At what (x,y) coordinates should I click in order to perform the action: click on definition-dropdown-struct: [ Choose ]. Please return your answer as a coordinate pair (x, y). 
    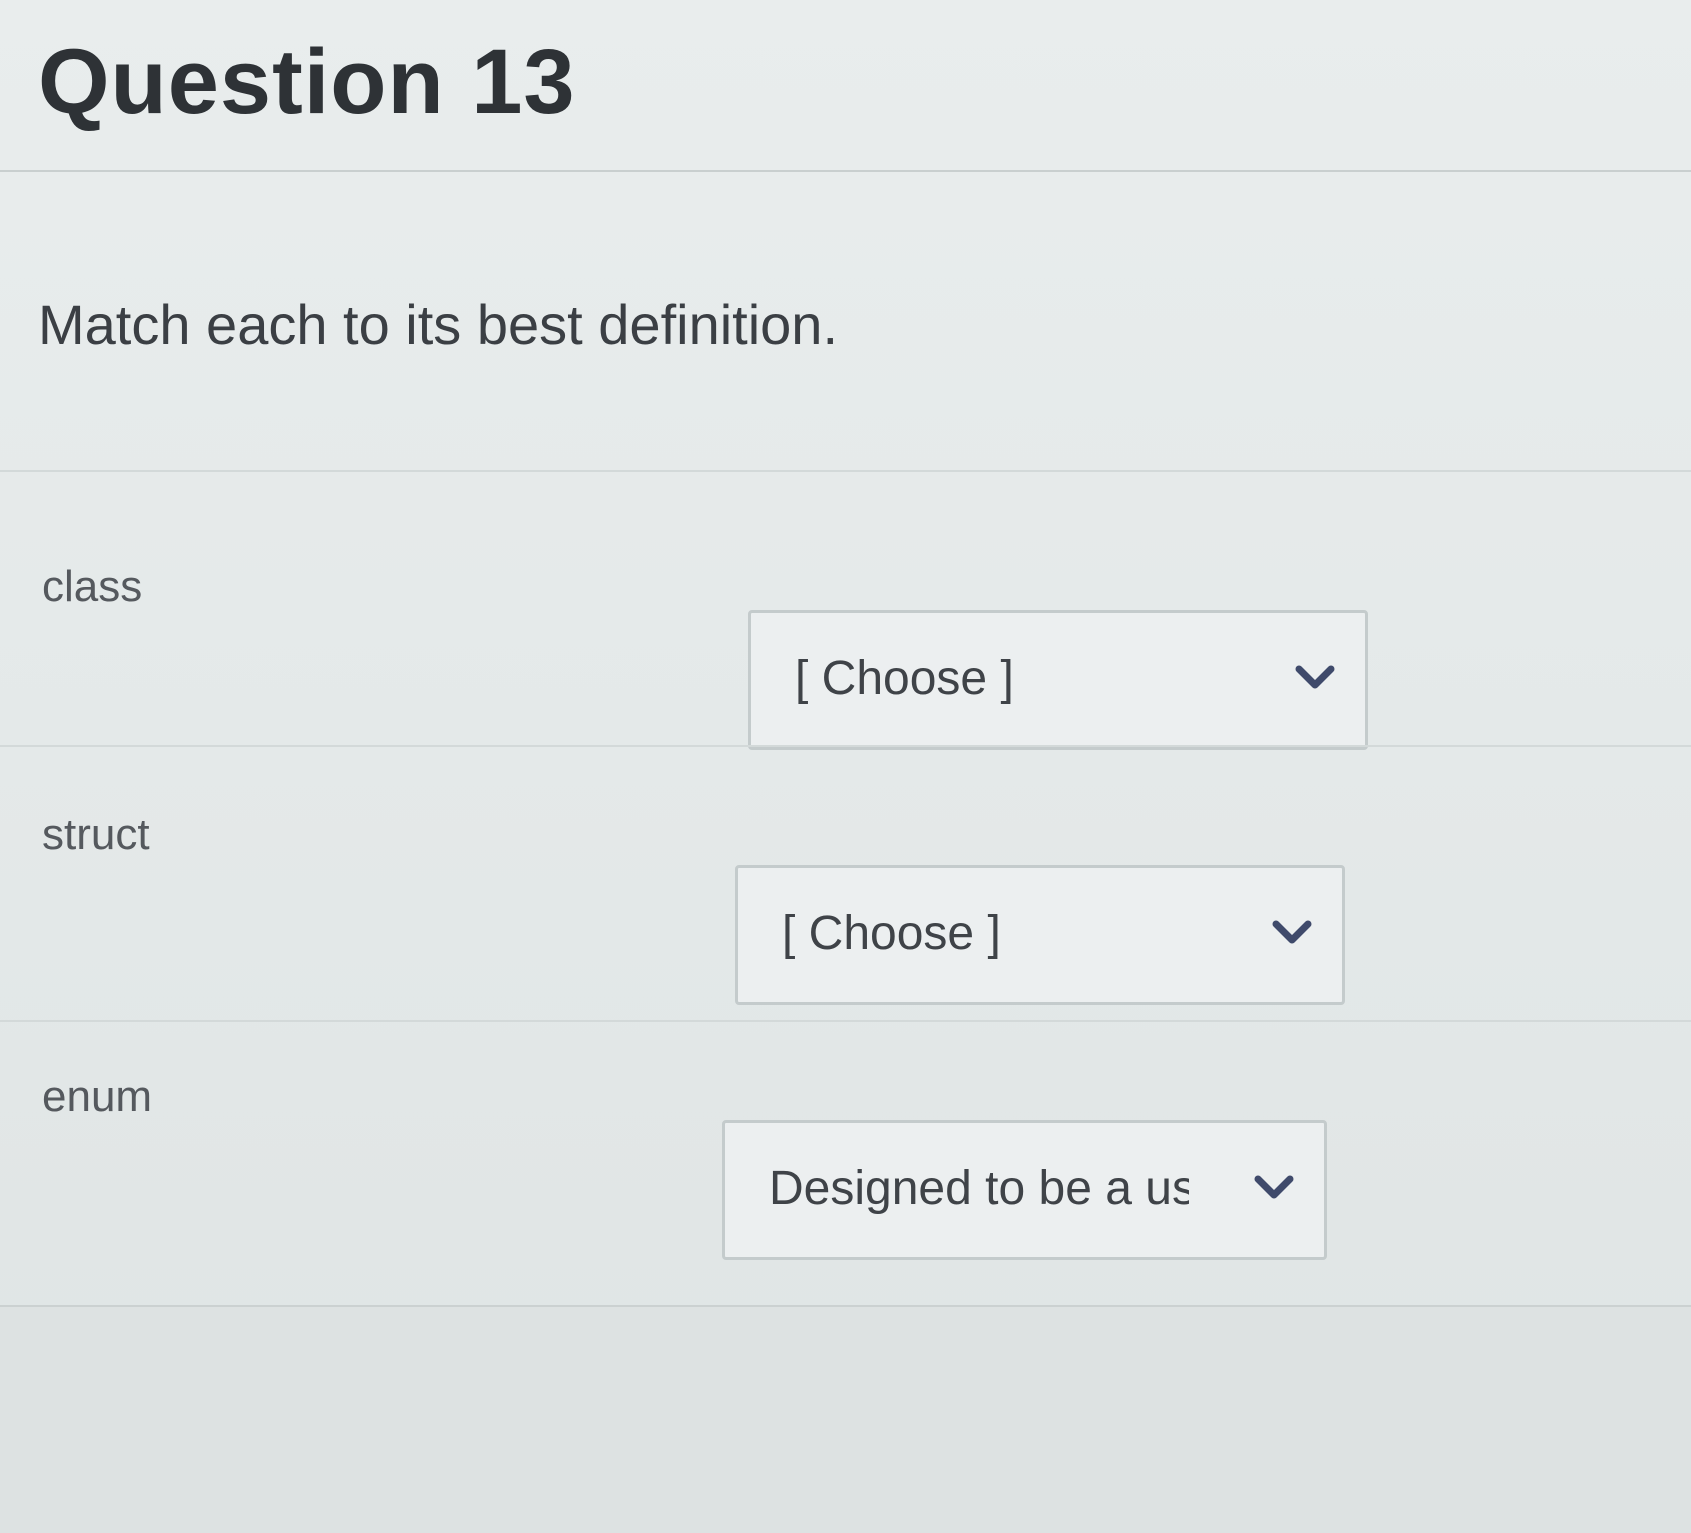
    Looking at the image, I should click on (1040, 935).